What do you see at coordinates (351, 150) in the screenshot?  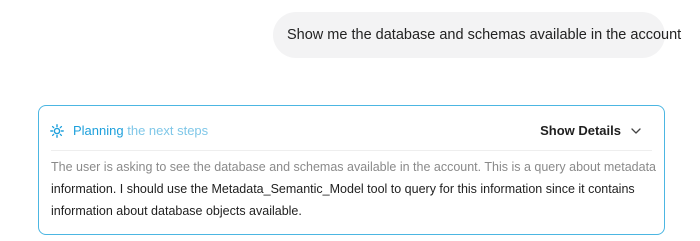 I see `header-divider` at bounding box center [351, 150].